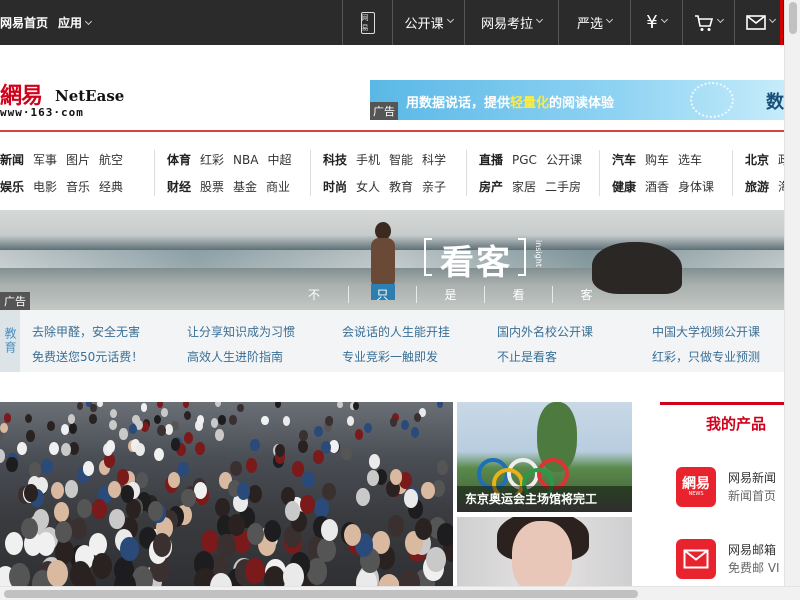 This screenshot has height=600, width=800. I want to click on nav-channel-link: 身体课, so click(696, 186).